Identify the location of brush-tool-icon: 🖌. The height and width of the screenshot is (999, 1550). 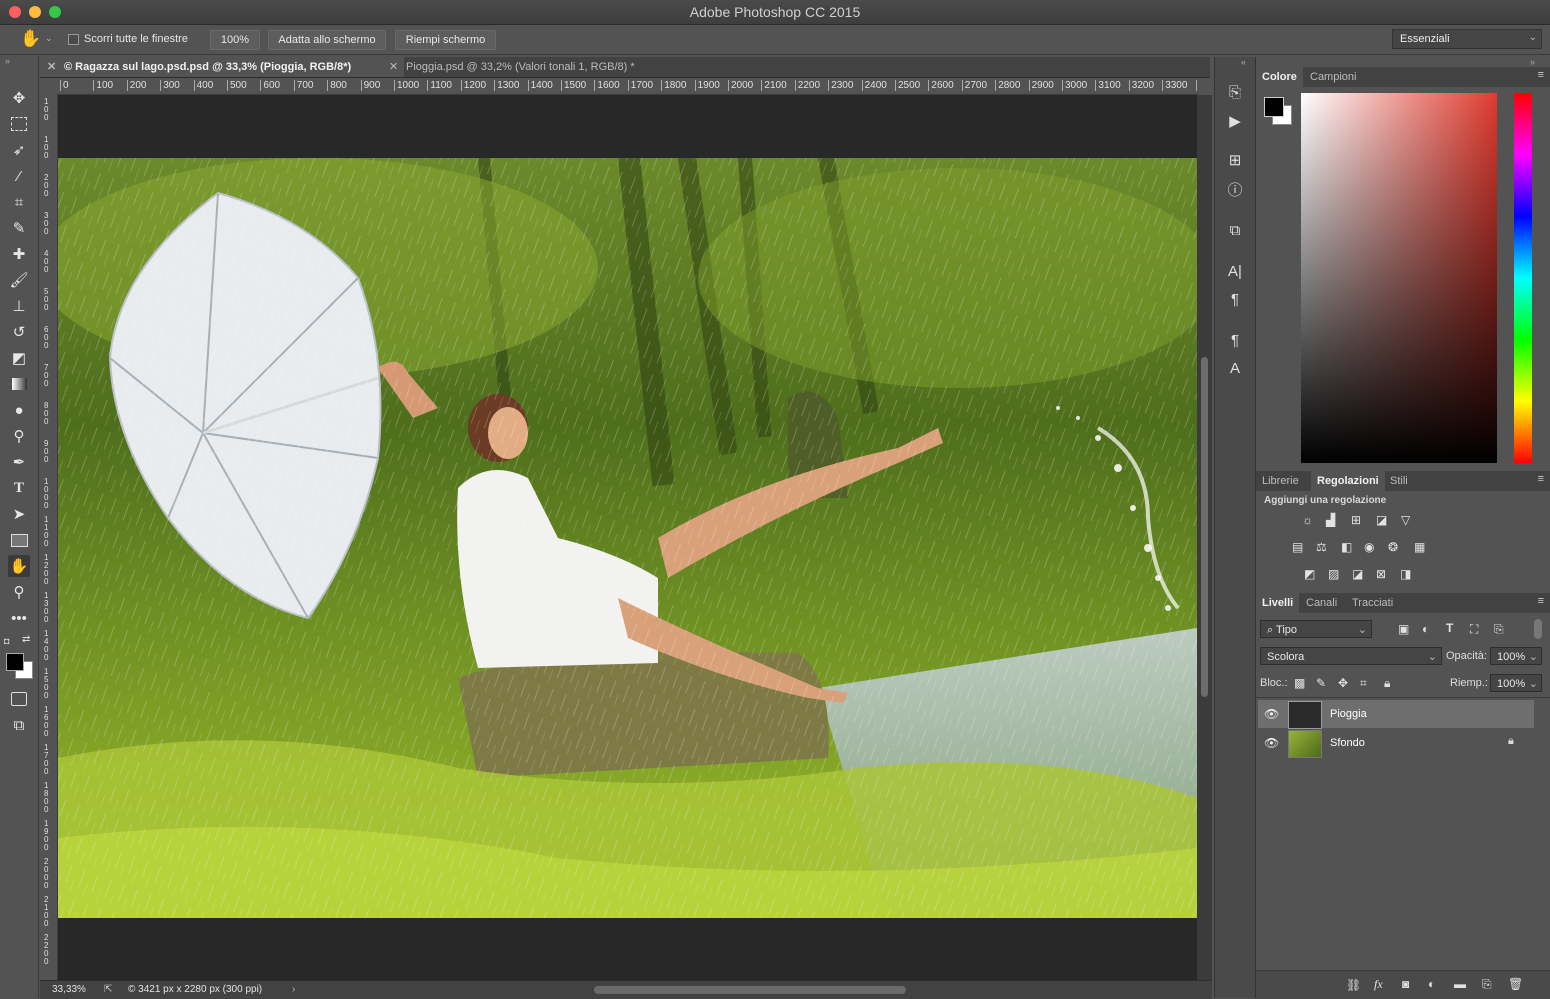
(19, 280).